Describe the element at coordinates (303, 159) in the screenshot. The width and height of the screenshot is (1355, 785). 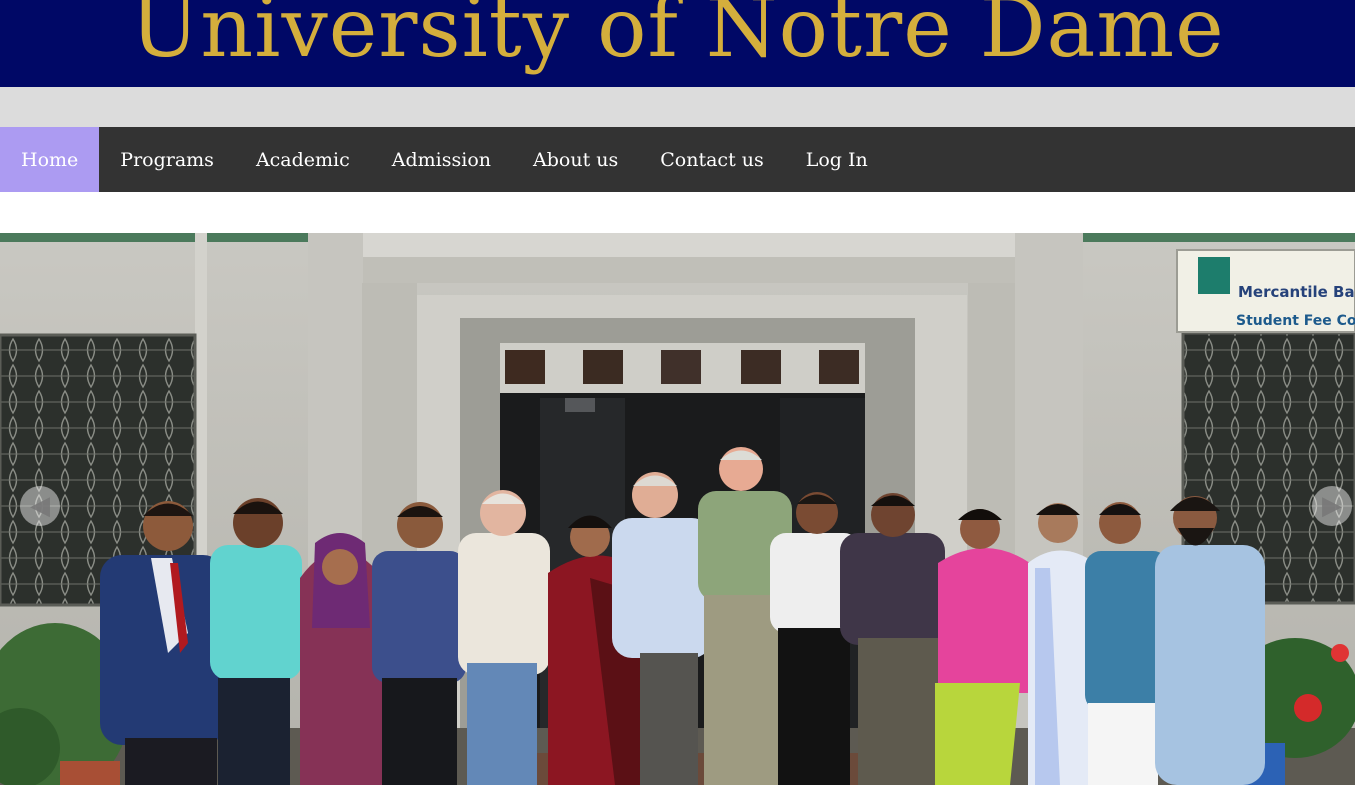
I see `nav-item-academic: Academic` at that location.